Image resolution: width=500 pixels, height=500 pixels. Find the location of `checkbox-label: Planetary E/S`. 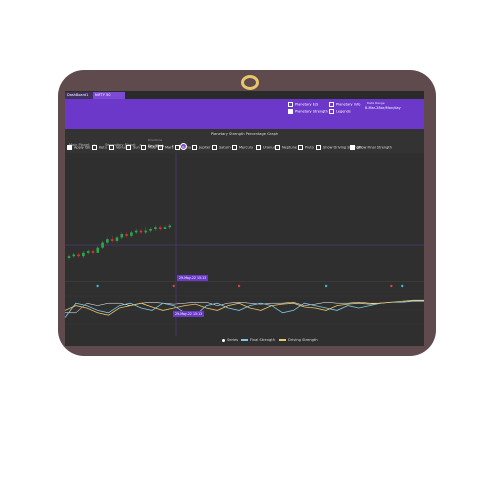

checkbox-label: Planetary E/S is located at coordinates (307, 104).